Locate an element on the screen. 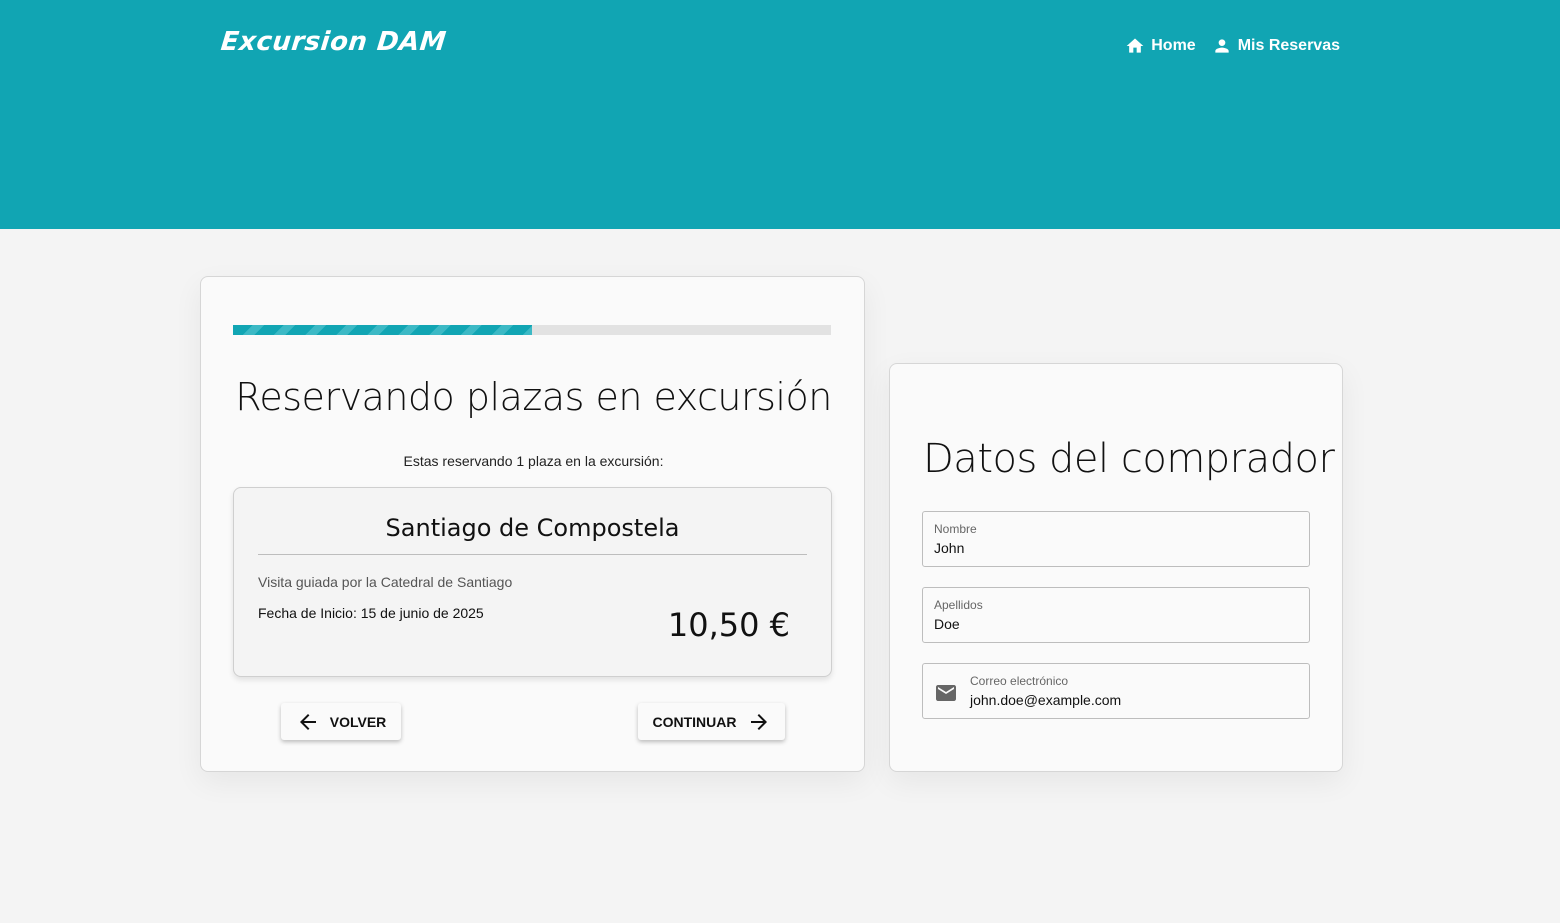 The image size is (1560, 923). continue-button-label: CONTINUAR is located at coordinates (694, 721).